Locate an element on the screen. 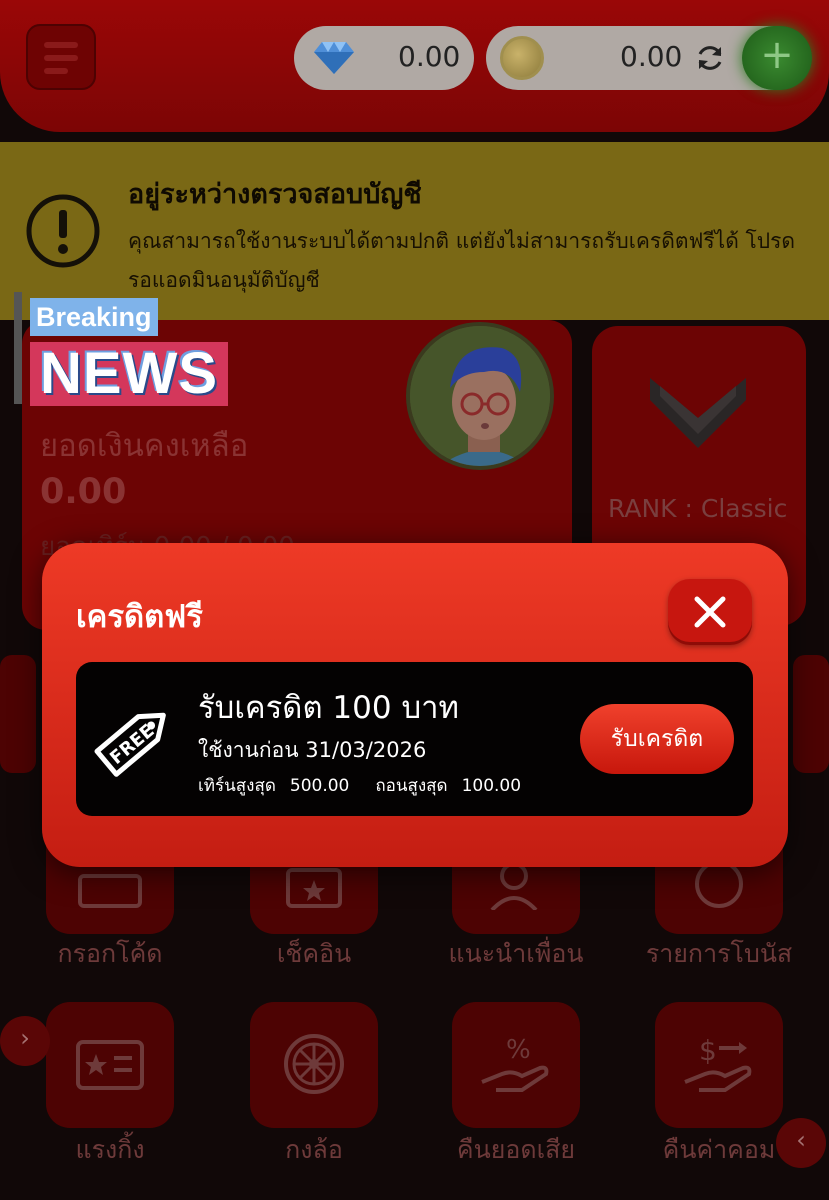  chevron-right-icon: › is located at coordinates (25, 1038).